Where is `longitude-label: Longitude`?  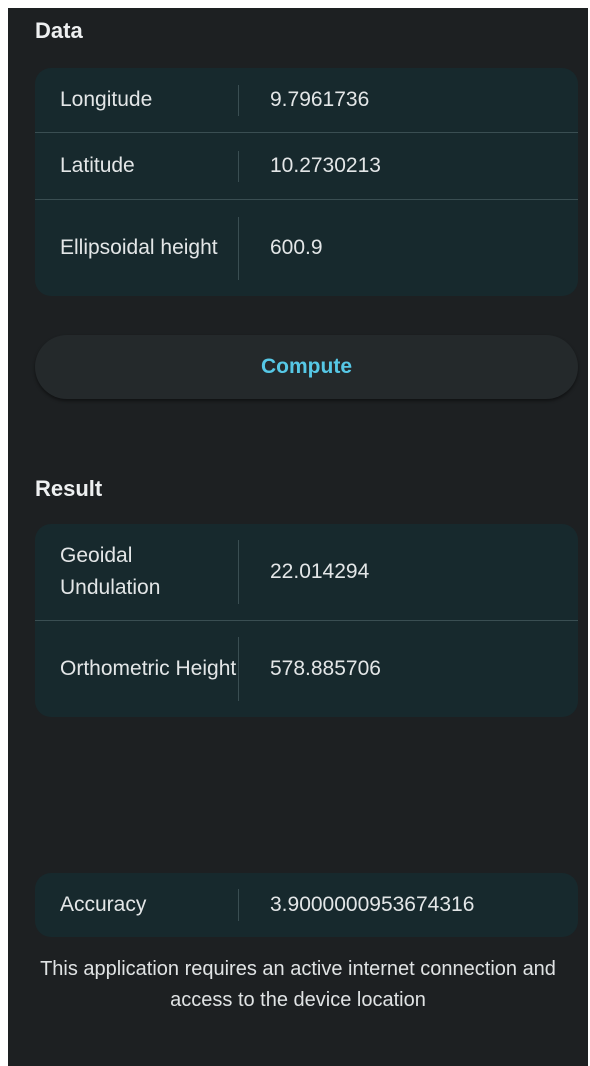 longitude-label: Longitude is located at coordinates (106, 99).